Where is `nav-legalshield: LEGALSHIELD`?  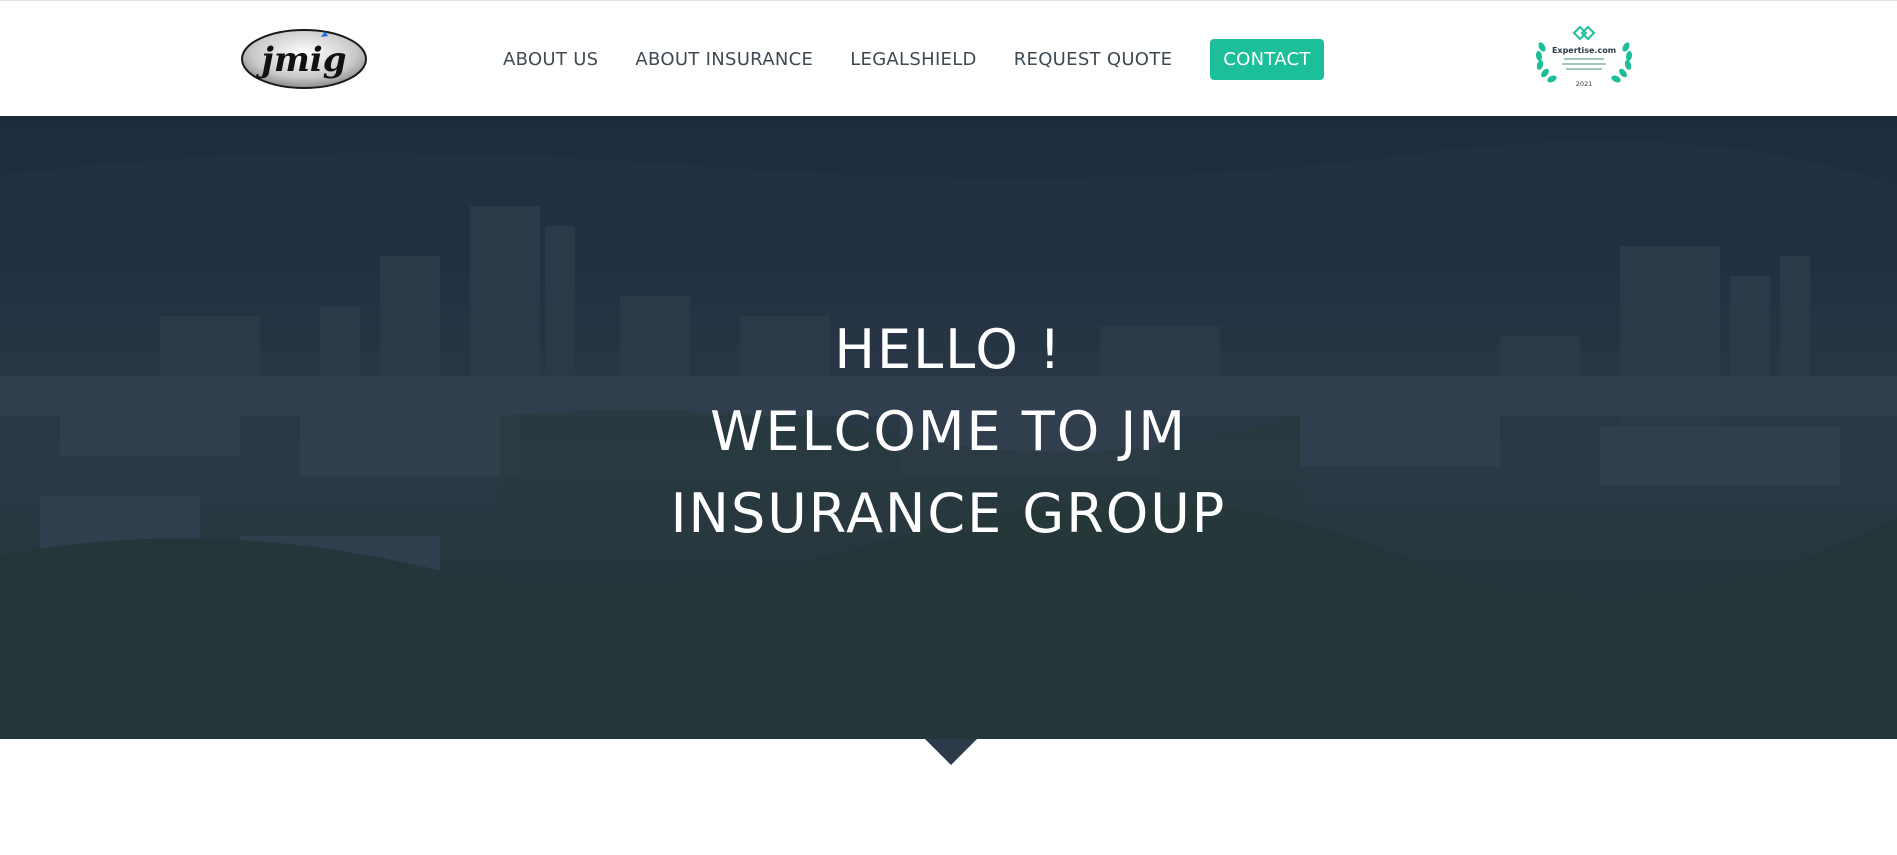 nav-legalshield: LEGALSHIELD is located at coordinates (913, 59).